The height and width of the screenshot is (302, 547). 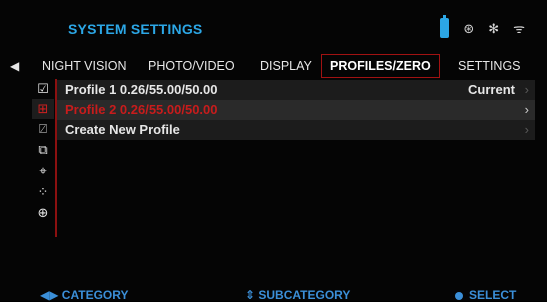 I want to click on list-item-profile-1: Profile 1 0.26/55.00/50.00 Current ›, so click(x=296, y=90).